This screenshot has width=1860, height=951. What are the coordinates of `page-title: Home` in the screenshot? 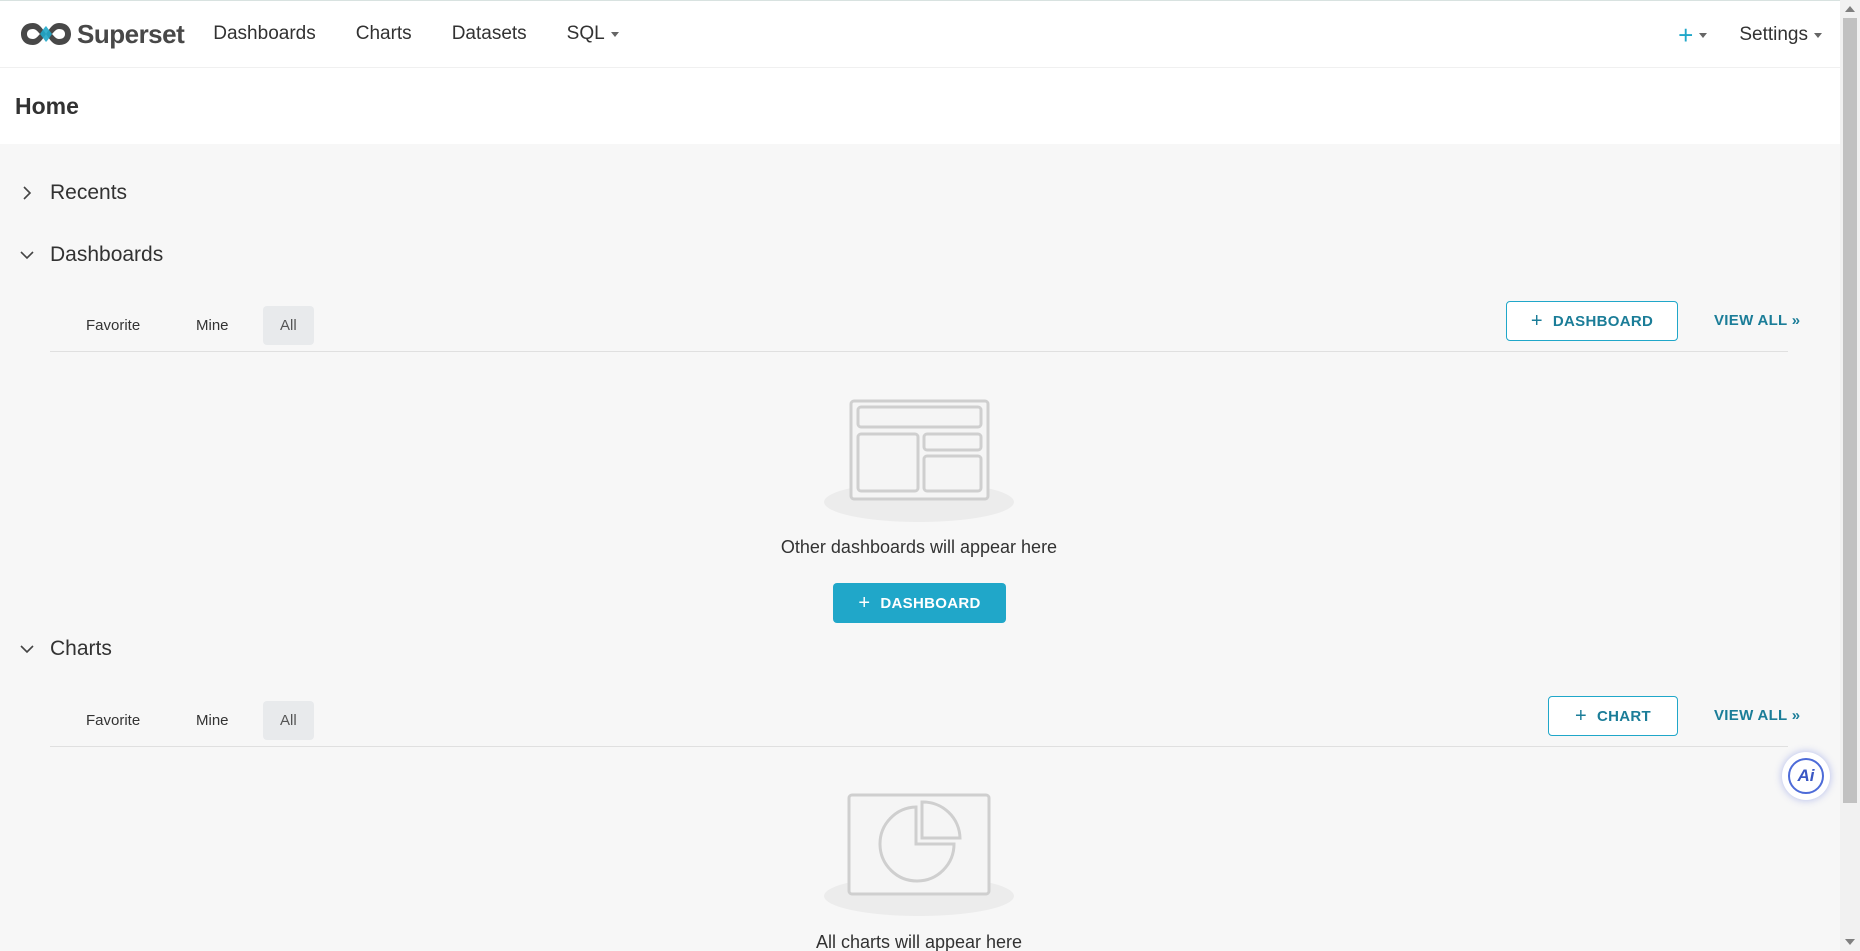 It's located at (47, 105).